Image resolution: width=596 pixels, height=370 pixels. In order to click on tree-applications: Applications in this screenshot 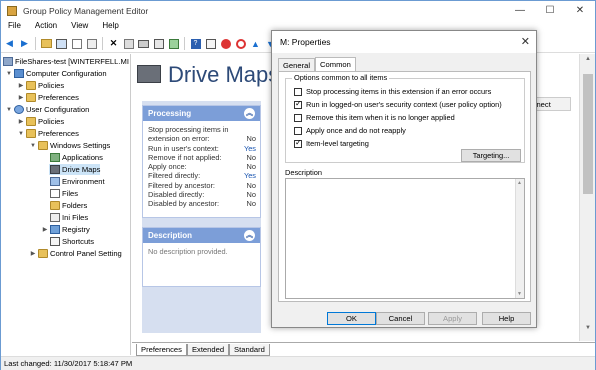, I will do `click(76, 157)`.